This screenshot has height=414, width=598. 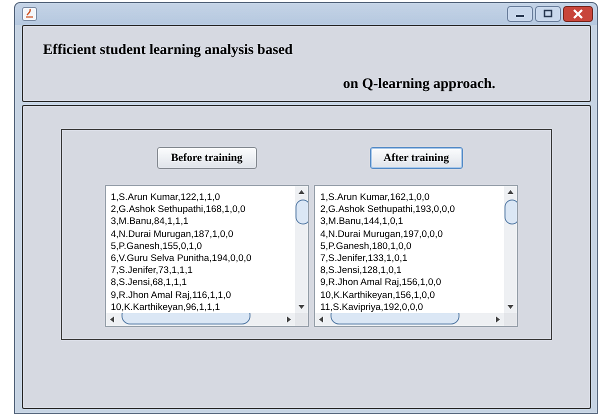 I want to click on minimize-button, so click(x=520, y=14).